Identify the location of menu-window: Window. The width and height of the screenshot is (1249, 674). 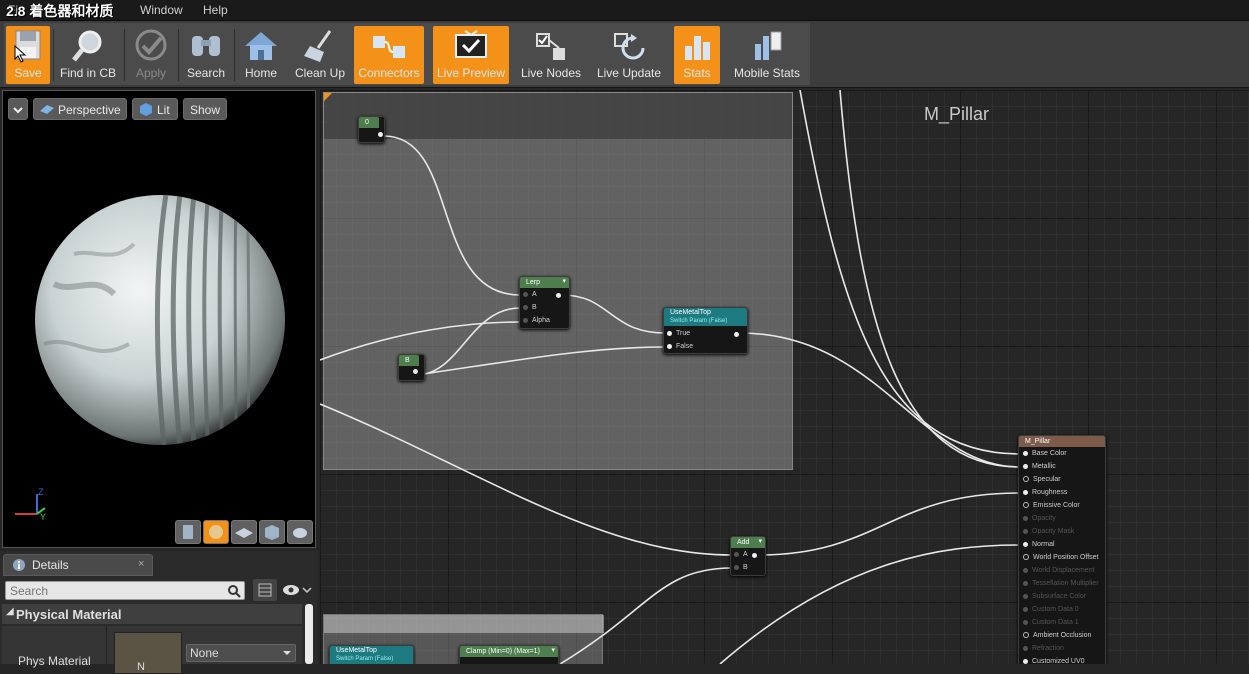
(161, 10).